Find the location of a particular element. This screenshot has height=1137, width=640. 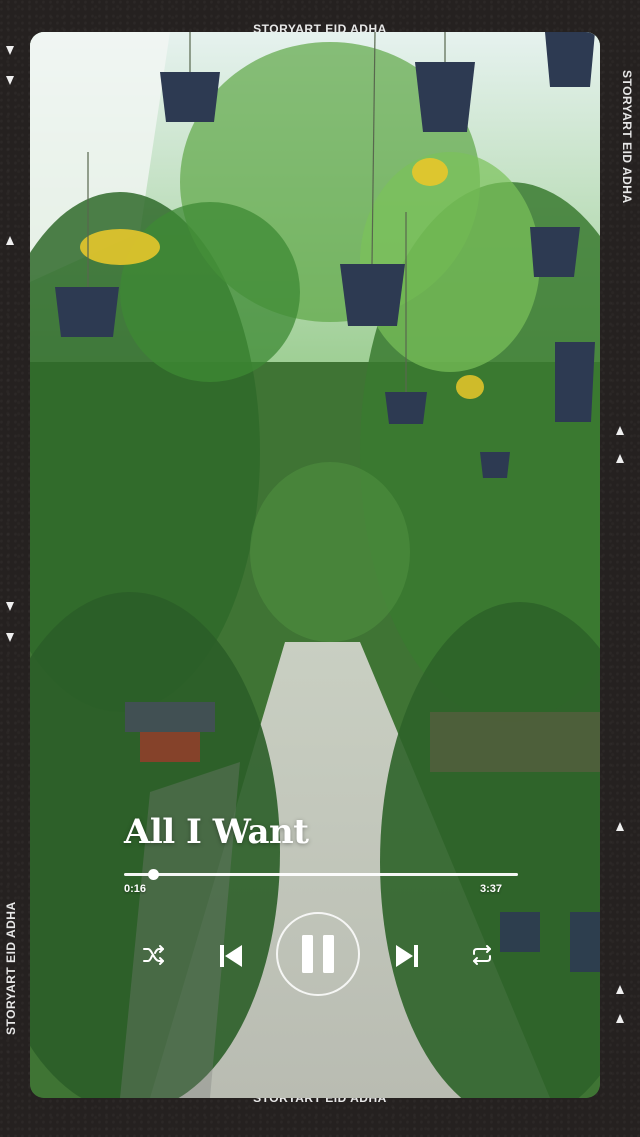

pause-icon is located at coordinates (318, 954).